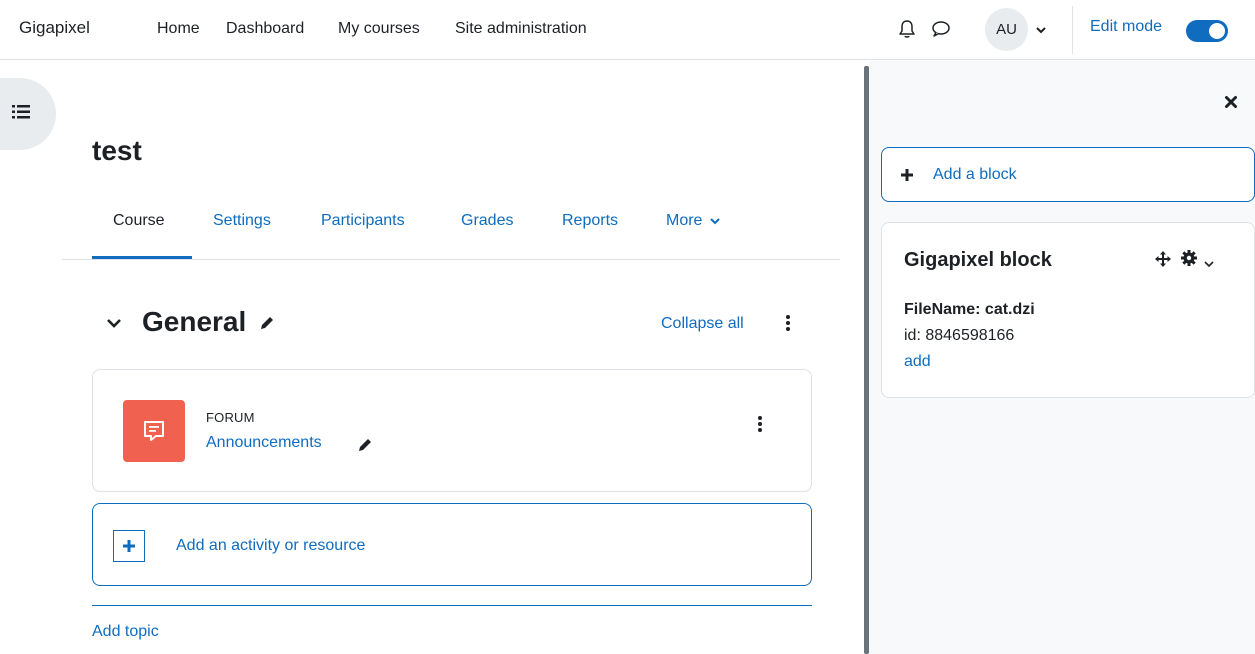 This screenshot has width=1255, height=654. Describe the element at coordinates (760, 424) in the screenshot. I see `activity-menu-icon` at that location.